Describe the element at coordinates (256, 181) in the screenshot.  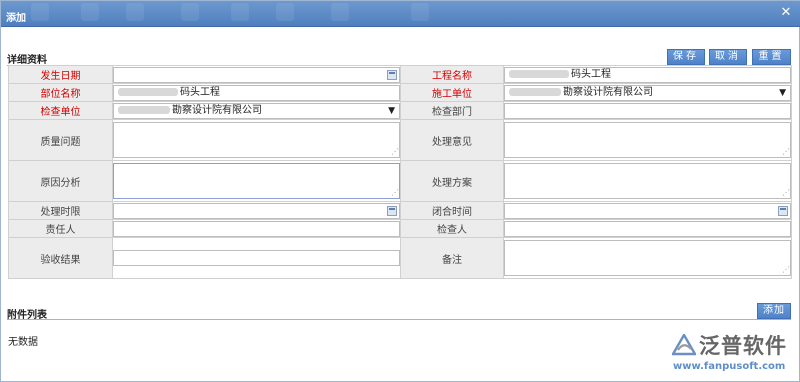
I see `cause-analysis-textarea: ⋰` at that location.